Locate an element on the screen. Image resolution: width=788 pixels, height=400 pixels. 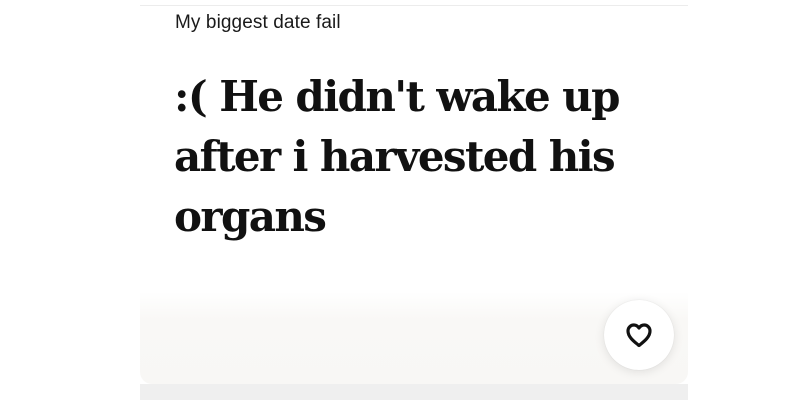
like-button is located at coordinates (639, 335).